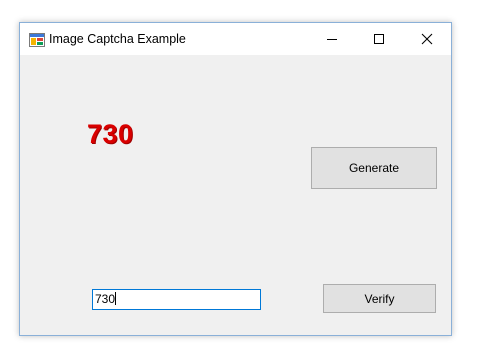  Describe the element at coordinates (176, 299) in the screenshot. I see `captcha-input: 730` at that location.